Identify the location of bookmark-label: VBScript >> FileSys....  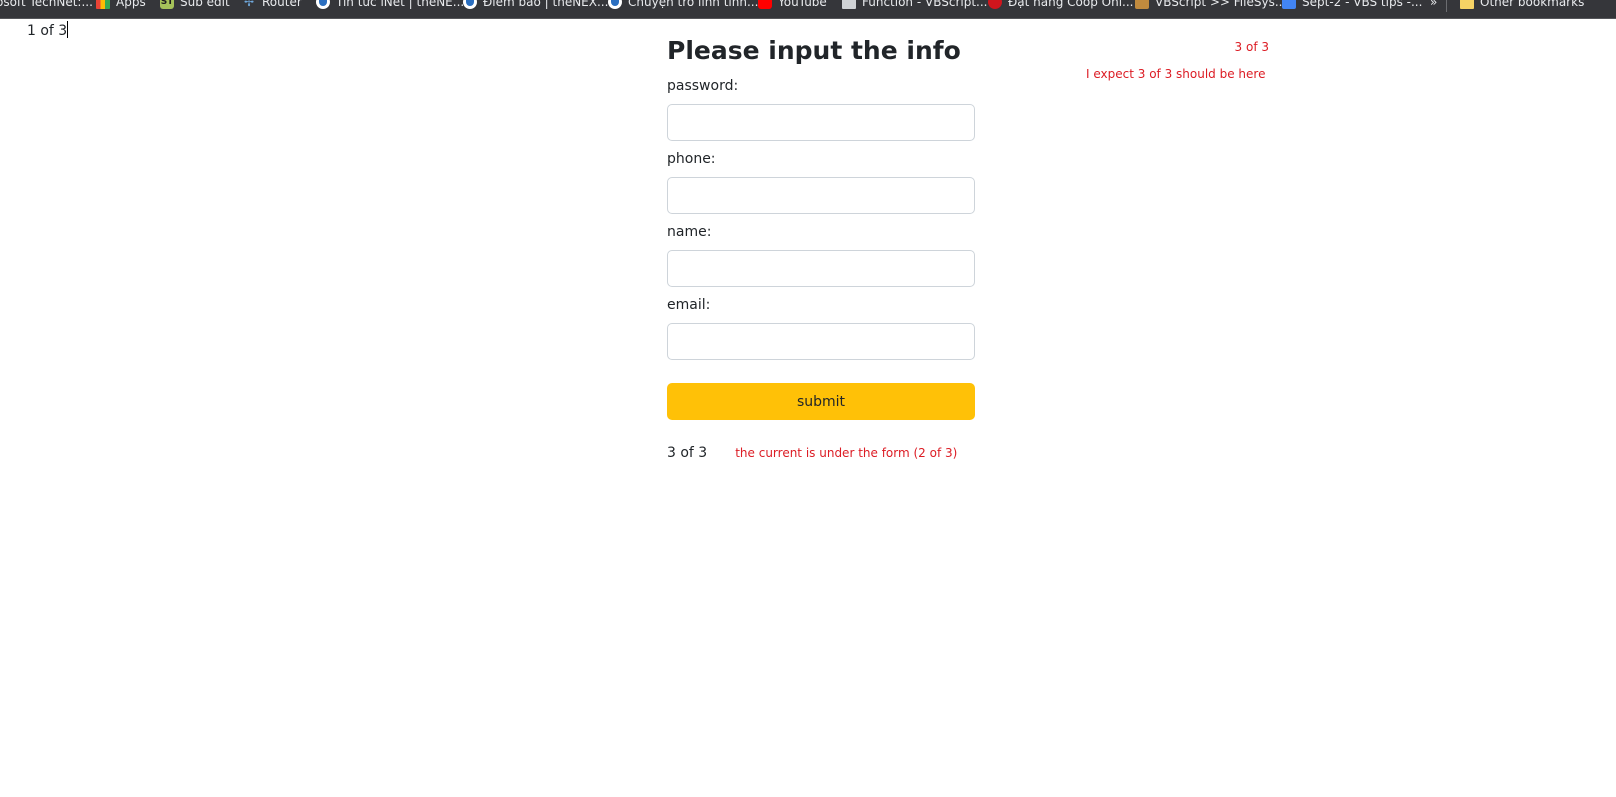
(1221, 4).